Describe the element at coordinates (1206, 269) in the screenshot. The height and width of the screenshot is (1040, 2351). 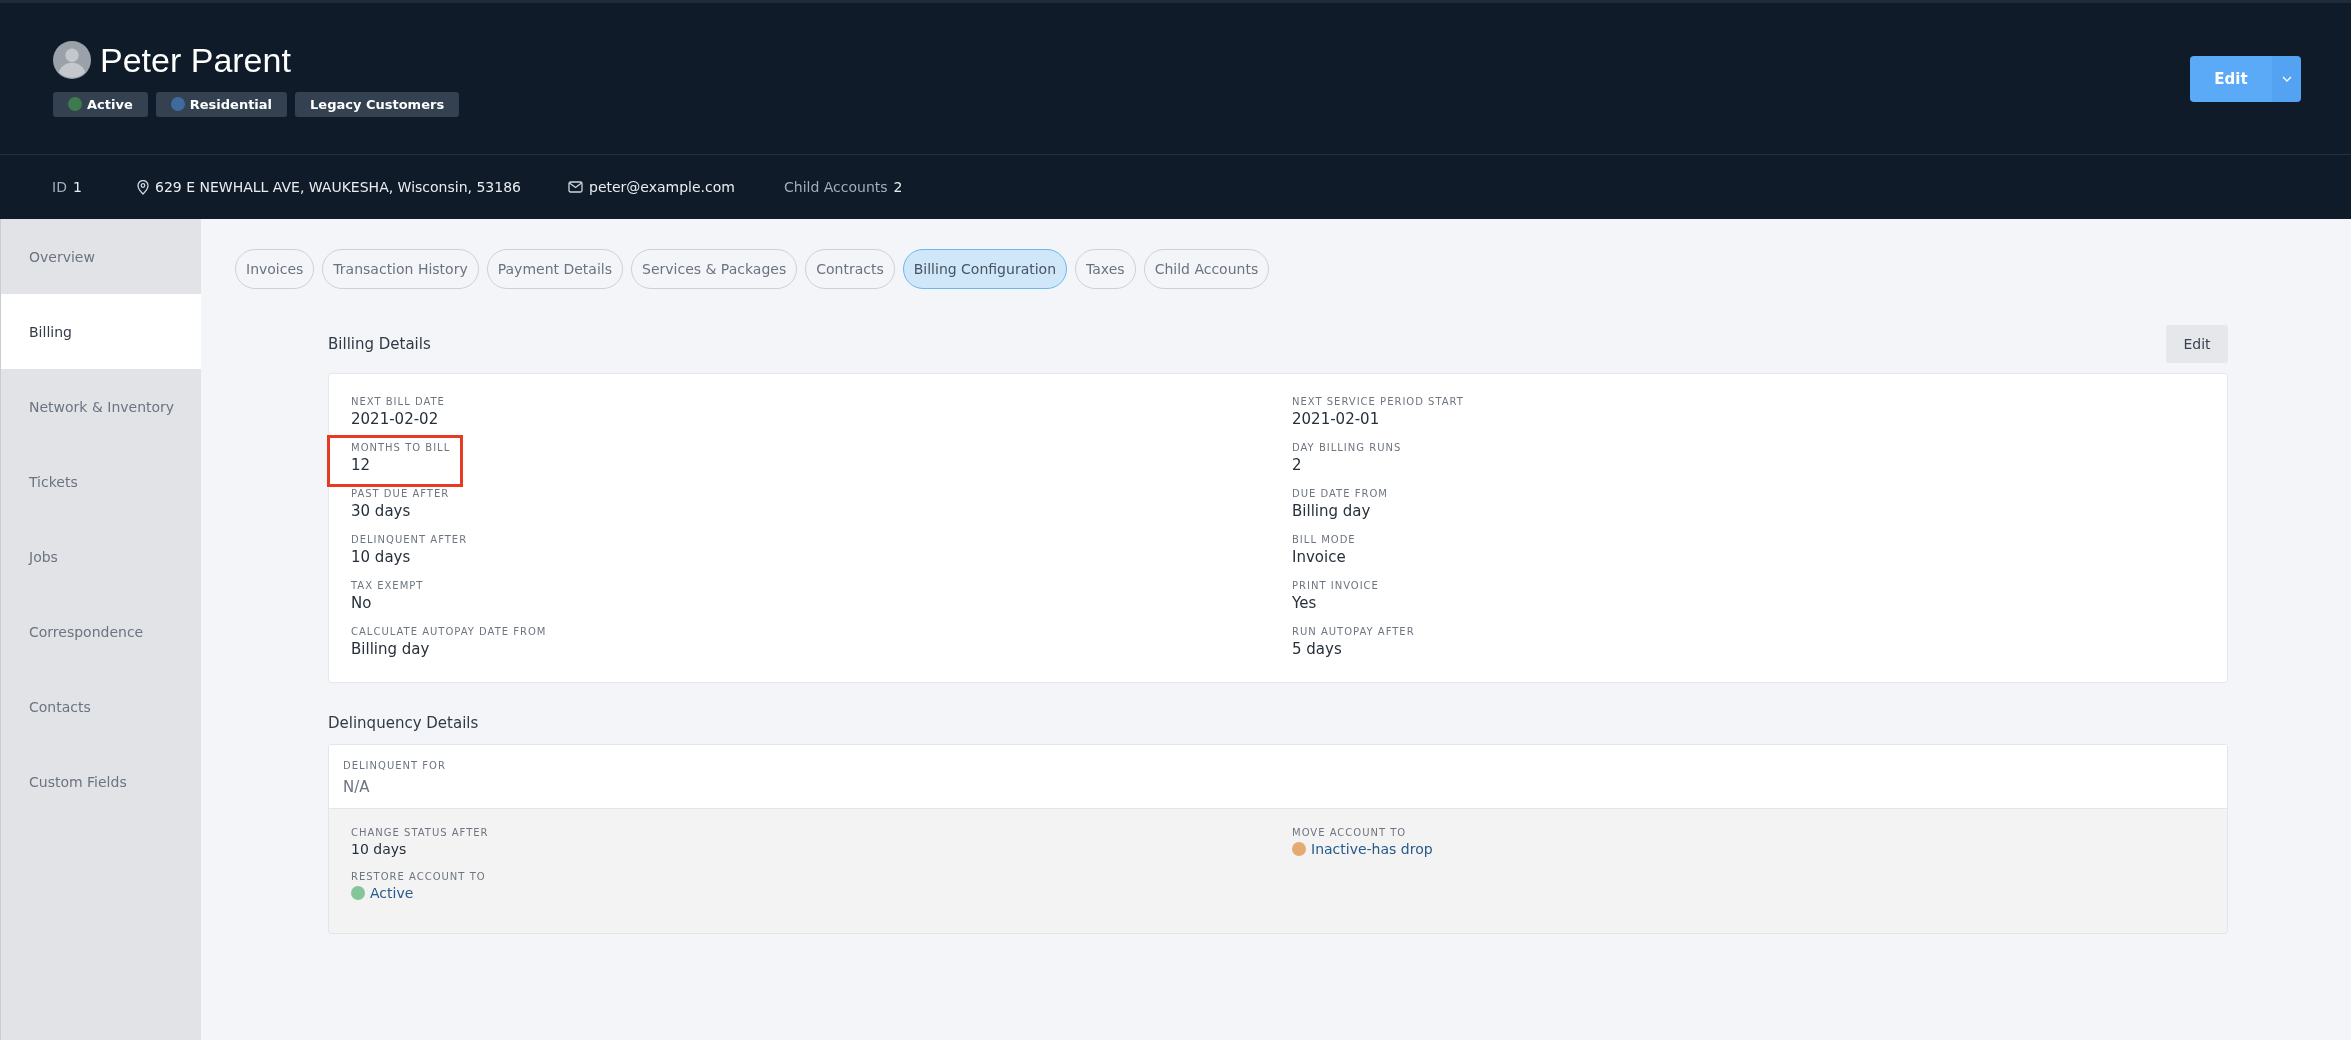
I see `tab: Child Accounts` at that location.